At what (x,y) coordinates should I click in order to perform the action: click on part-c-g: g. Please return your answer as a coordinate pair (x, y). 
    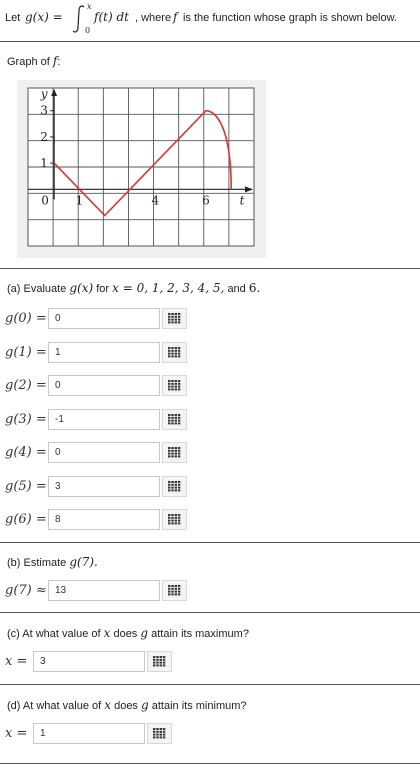
    Looking at the image, I should click on (144, 633).